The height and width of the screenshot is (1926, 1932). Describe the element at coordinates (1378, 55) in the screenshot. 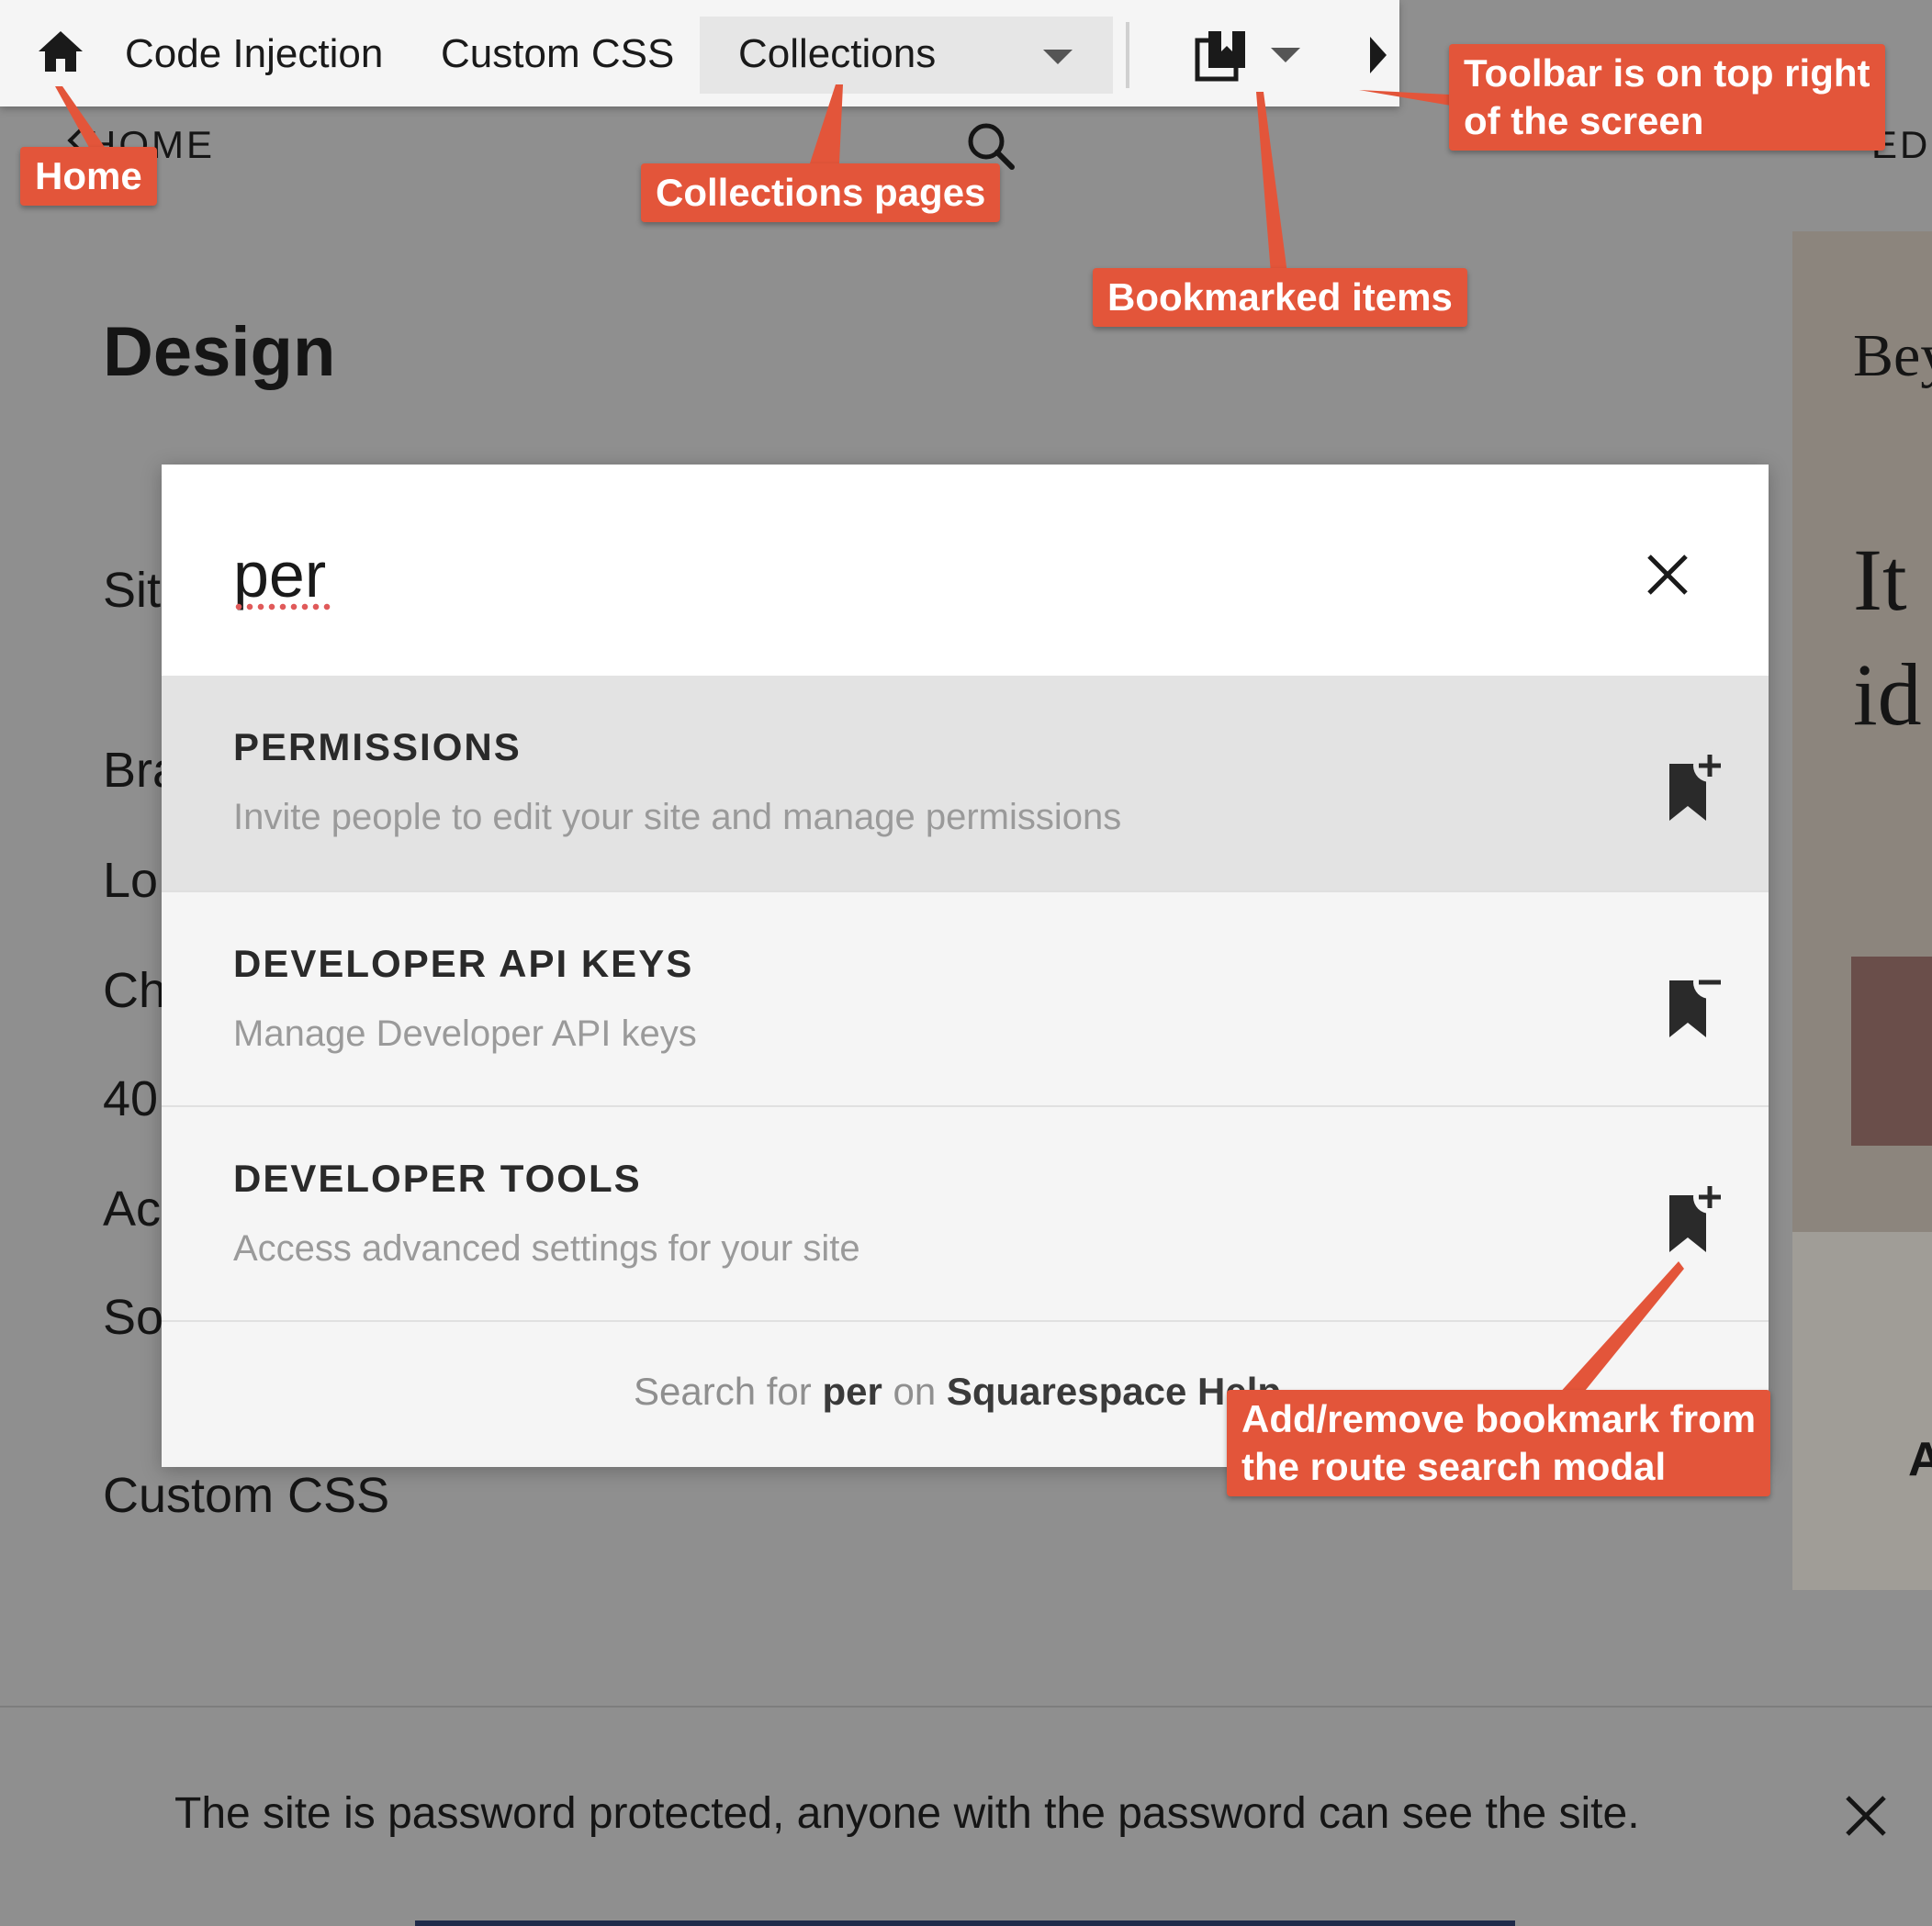

I see `collapse-toolbar-icon` at that location.